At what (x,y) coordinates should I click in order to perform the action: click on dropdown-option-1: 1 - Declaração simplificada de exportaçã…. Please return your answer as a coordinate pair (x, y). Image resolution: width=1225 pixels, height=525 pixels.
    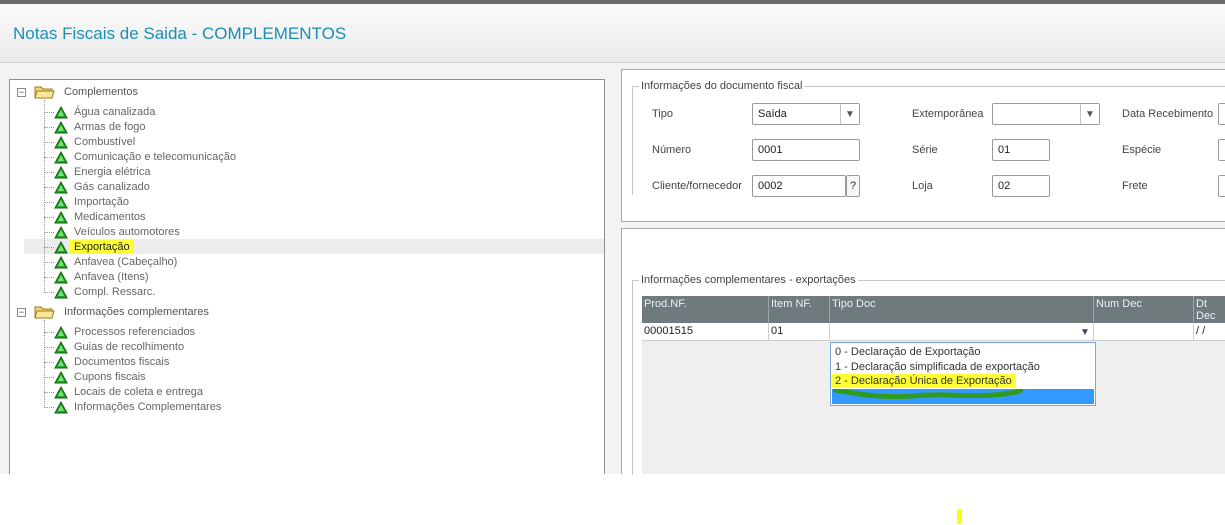
    Looking at the image, I should click on (937, 367).